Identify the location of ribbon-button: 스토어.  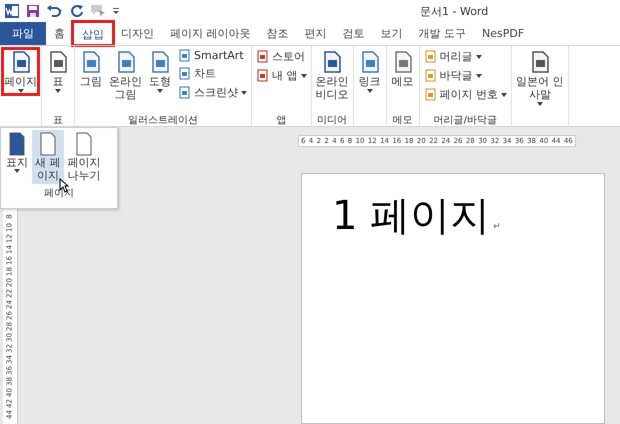
(281, 56).